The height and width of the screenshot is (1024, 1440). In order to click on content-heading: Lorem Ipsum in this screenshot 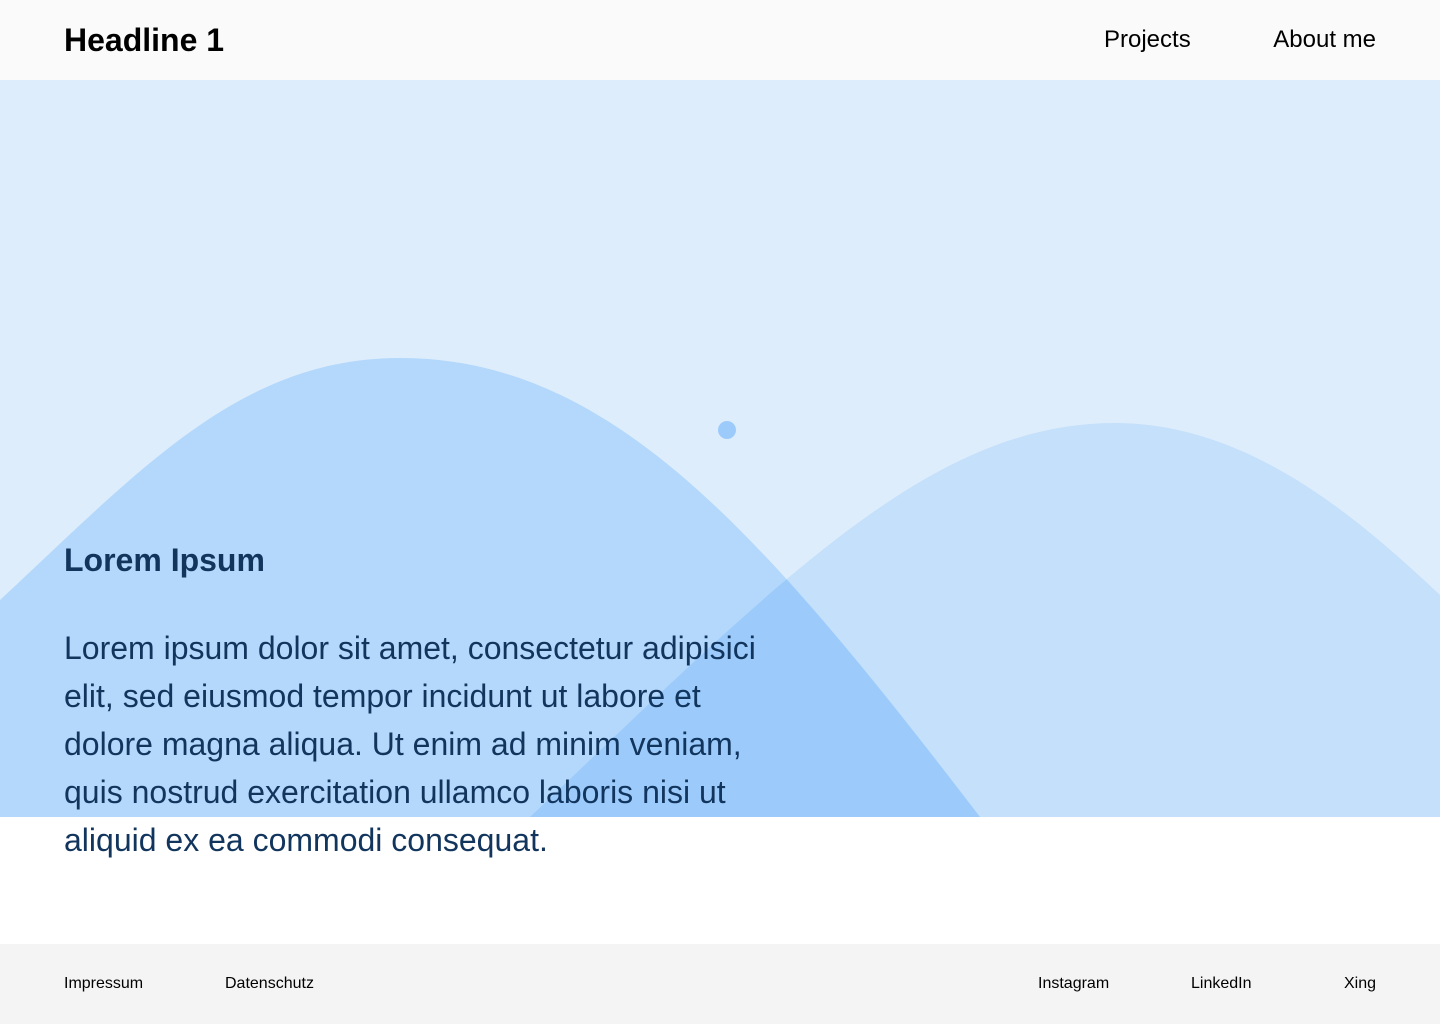, I will do `click(164, 560)`.